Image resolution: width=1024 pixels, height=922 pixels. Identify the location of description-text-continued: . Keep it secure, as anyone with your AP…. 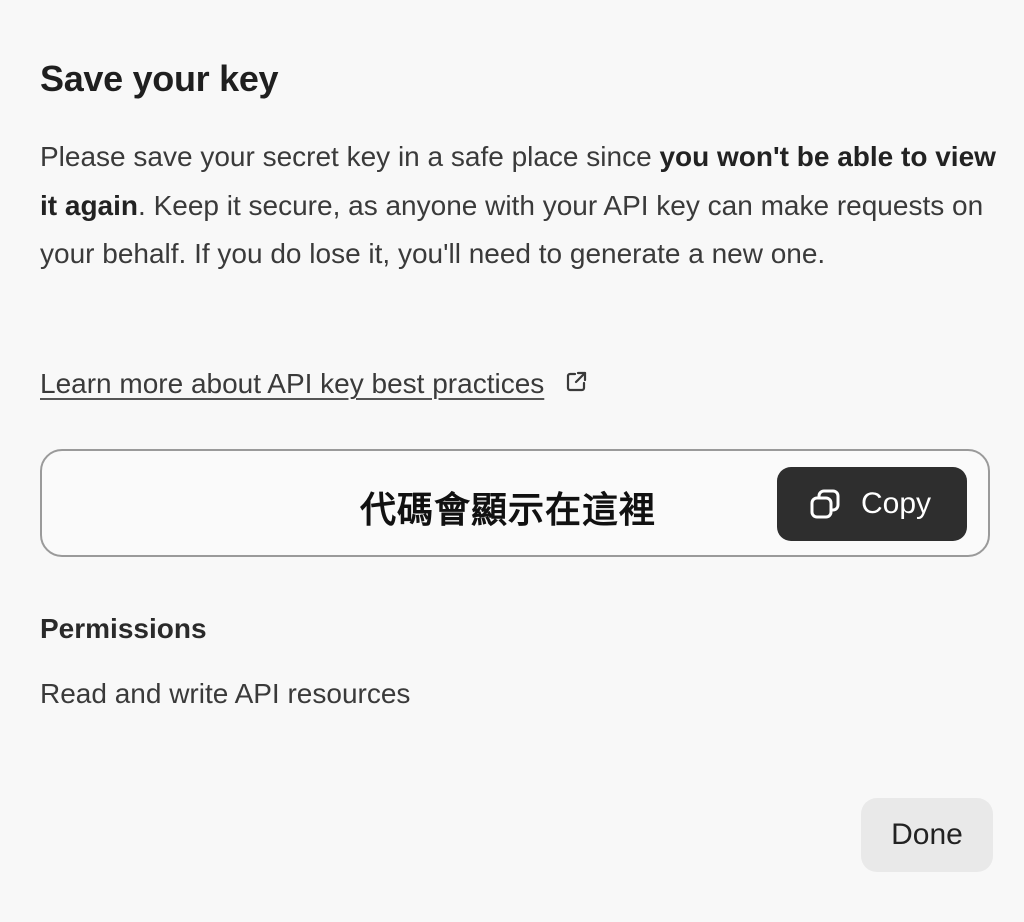
(512, 229).